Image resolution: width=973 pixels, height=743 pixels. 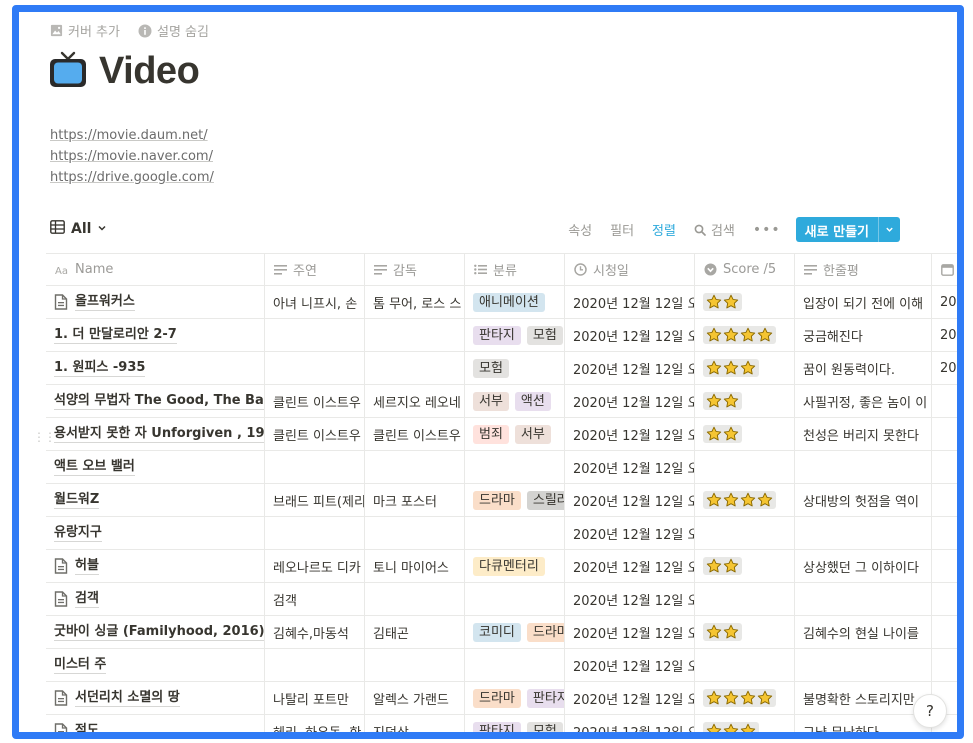 I want to click on more-options-icon: •••, so click(x=767, y=230).